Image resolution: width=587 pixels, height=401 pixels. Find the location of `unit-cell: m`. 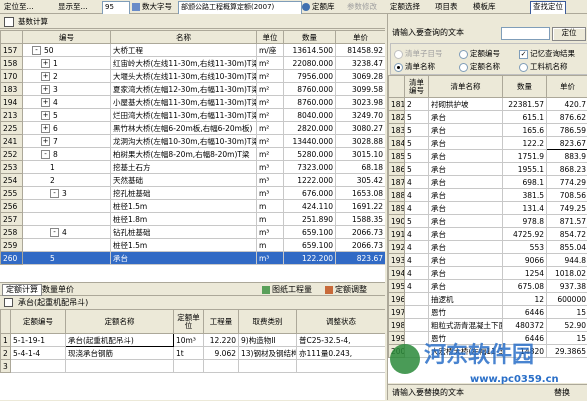

unit-cell: m is located at coordinates (270, 206).